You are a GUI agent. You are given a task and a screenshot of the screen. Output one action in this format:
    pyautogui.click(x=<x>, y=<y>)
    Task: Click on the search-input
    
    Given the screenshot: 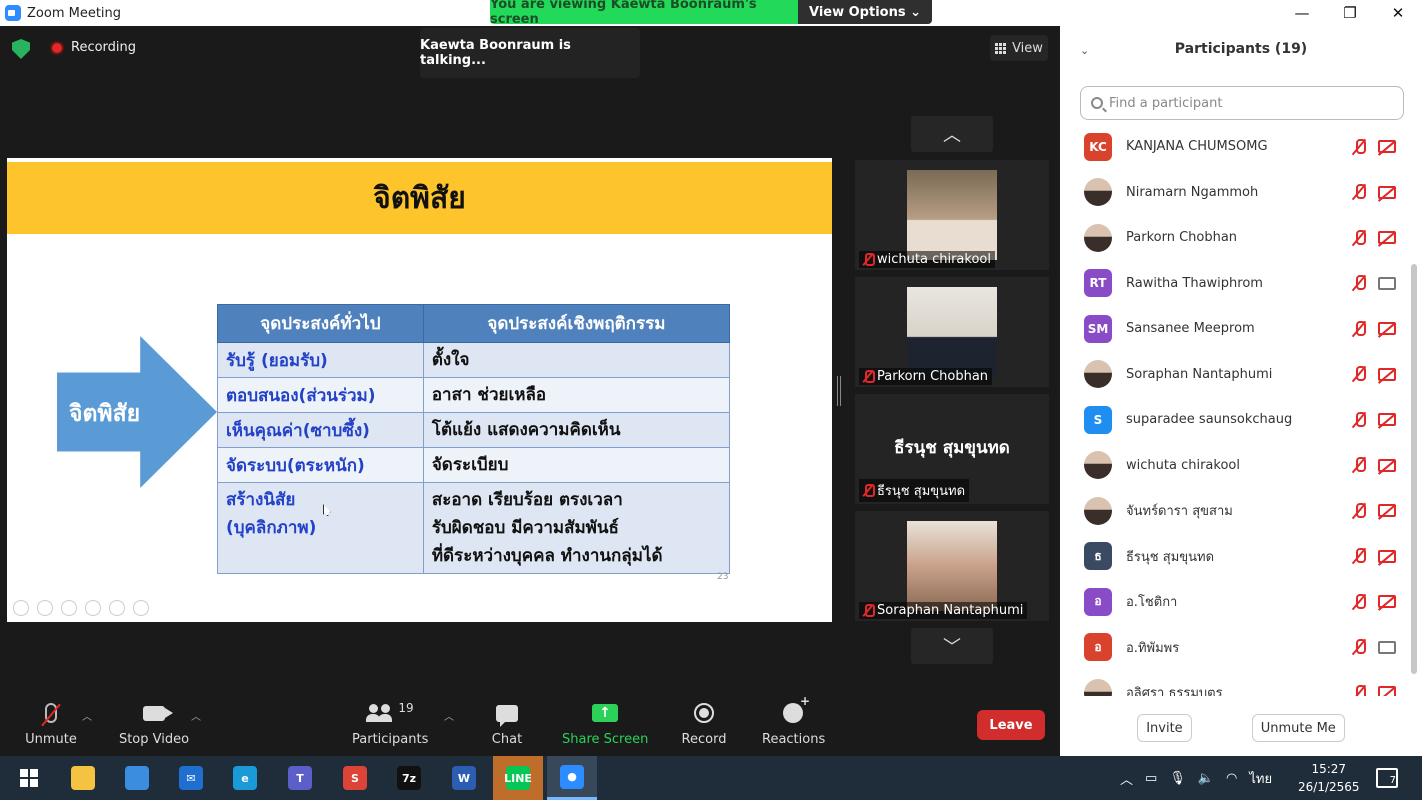 What is the action you would take?
    pyautogui.click(x=1249, y=103)
    